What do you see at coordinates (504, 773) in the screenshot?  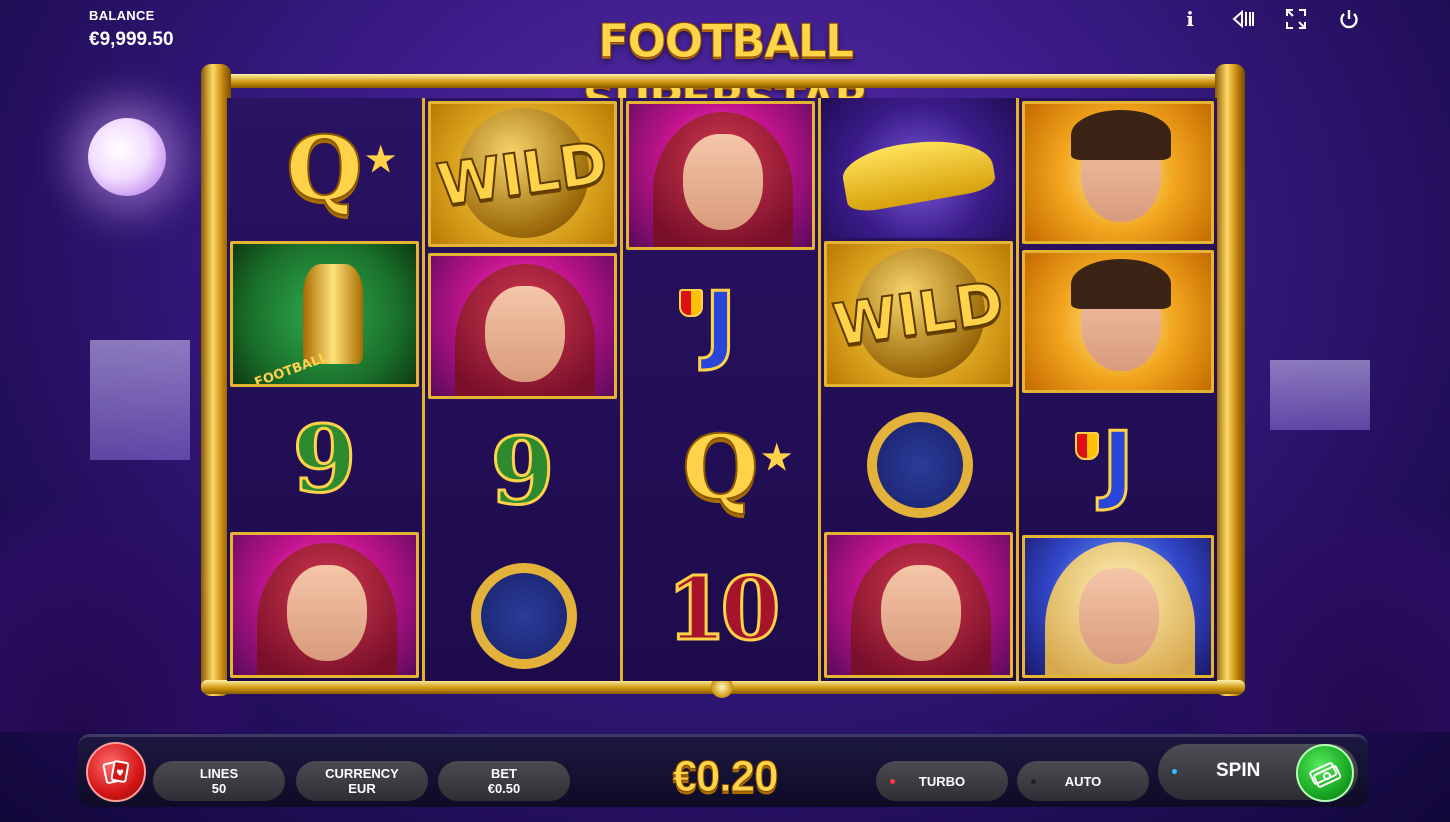 I see `bet-label: BET` at bounding box center [504, 773].